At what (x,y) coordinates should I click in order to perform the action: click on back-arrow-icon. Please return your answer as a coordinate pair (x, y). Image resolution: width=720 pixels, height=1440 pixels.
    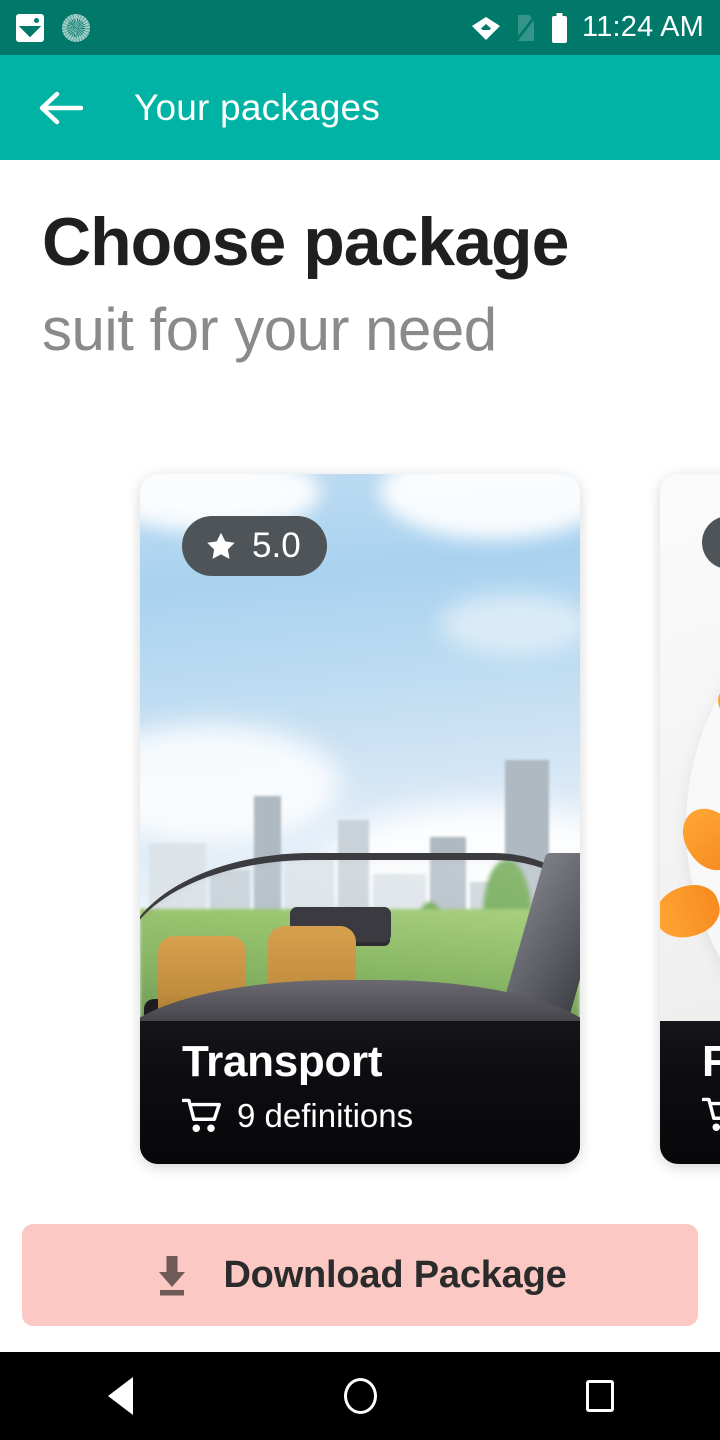
    Looking at the image, I should click on (61, 107).